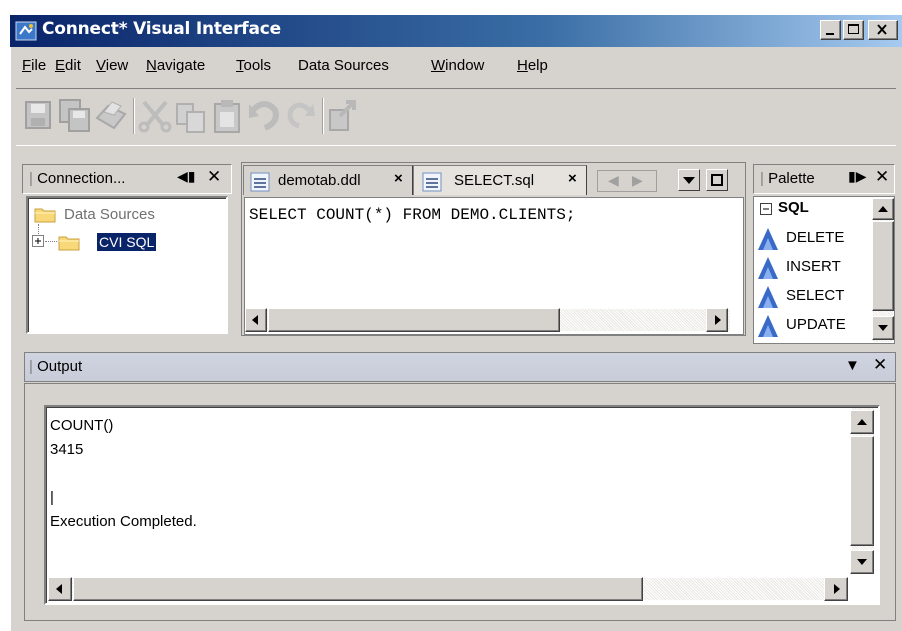 This screenshot has height=631, width=902. What do you see at coordinates (127, 179) in the screenshot?
I see `connections-panel-header: | Connection... ◀▮ ✕` at bounding box center [127, 179].